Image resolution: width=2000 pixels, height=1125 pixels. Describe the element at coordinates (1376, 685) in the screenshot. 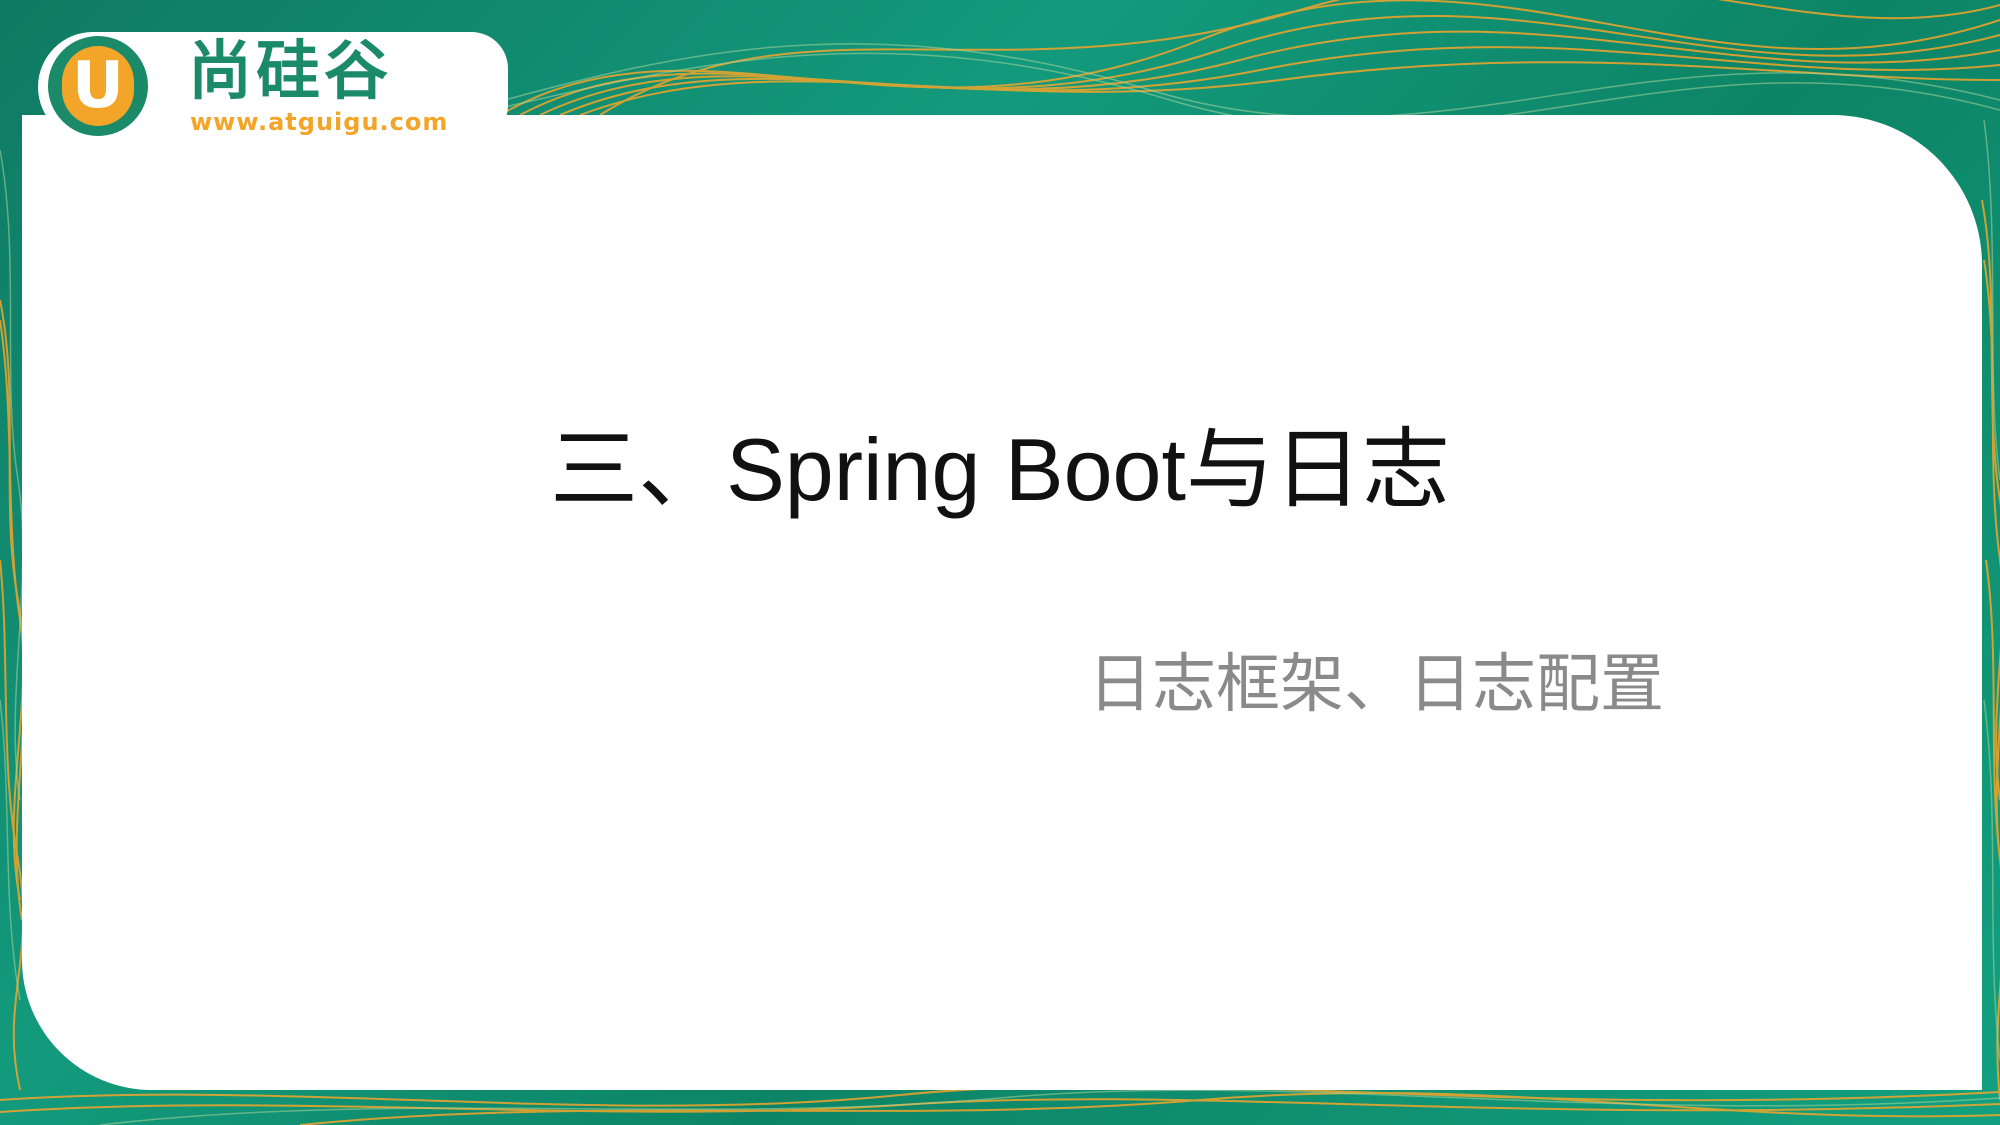

I see `slide-subtitle: 日志框架、日志配置` at that location.